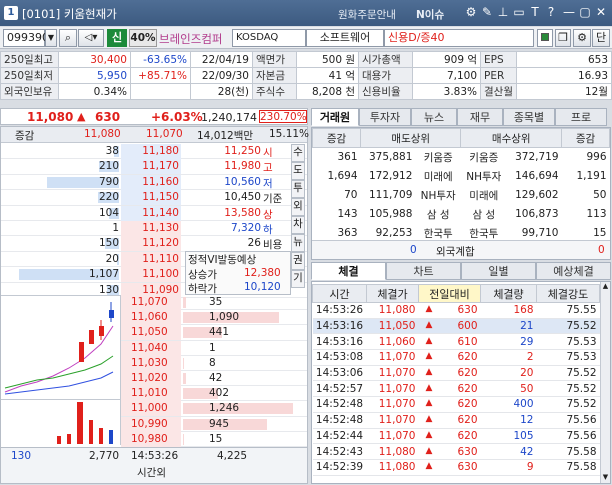 The height and width of the screenshot is (485, 612). What do you see at coordinates (423, 271) in the screenshot?
I see `tick-tab: 차트` at bounding box center [423, 271].